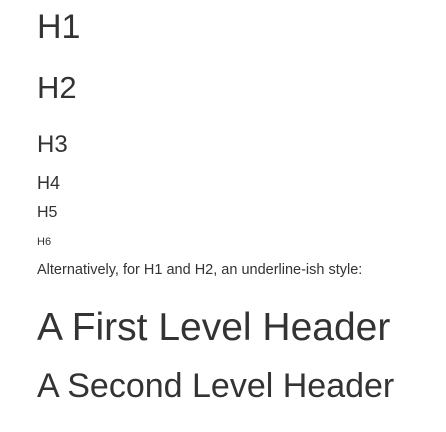  What do you see at coordinates (57, 87) in the screenshot?
I see `heading-h2: H2` at bounding box center [57, 87].